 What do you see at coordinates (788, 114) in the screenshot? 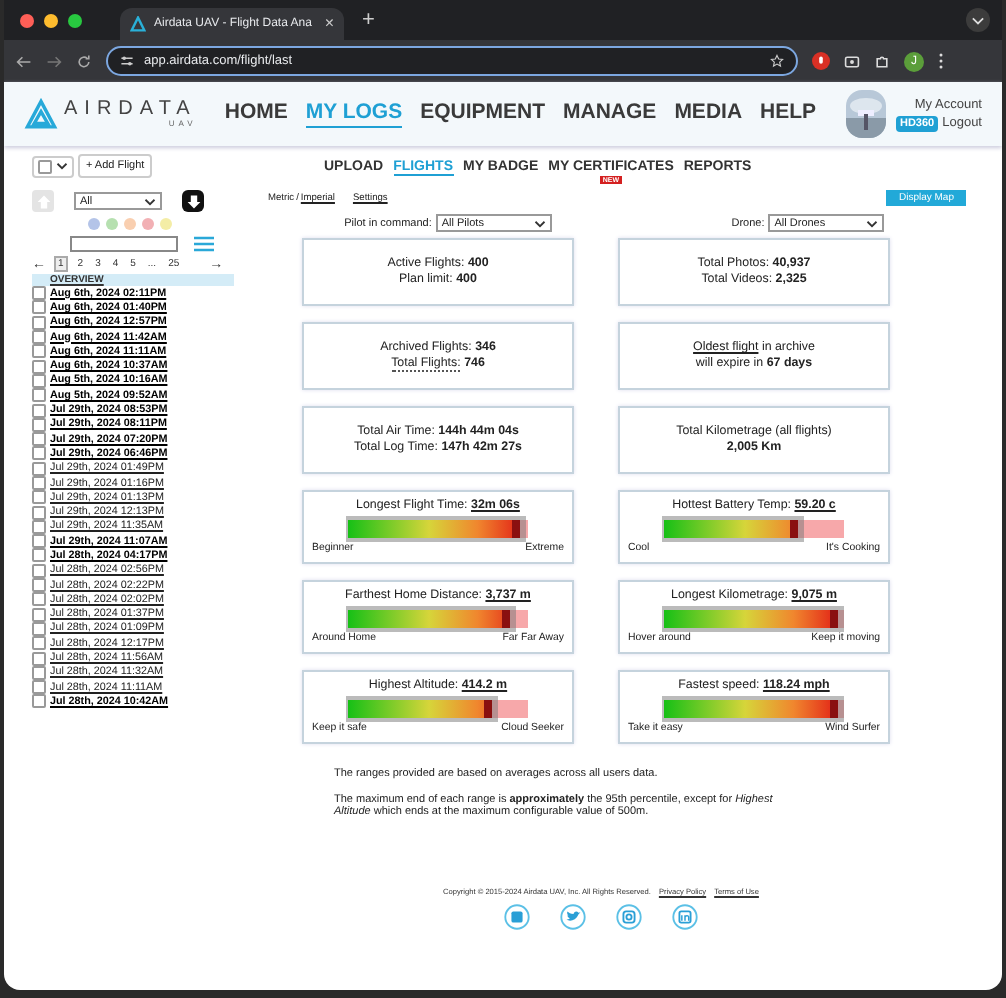
I see `nav-link: HELP` at bounding box center [788, 114].